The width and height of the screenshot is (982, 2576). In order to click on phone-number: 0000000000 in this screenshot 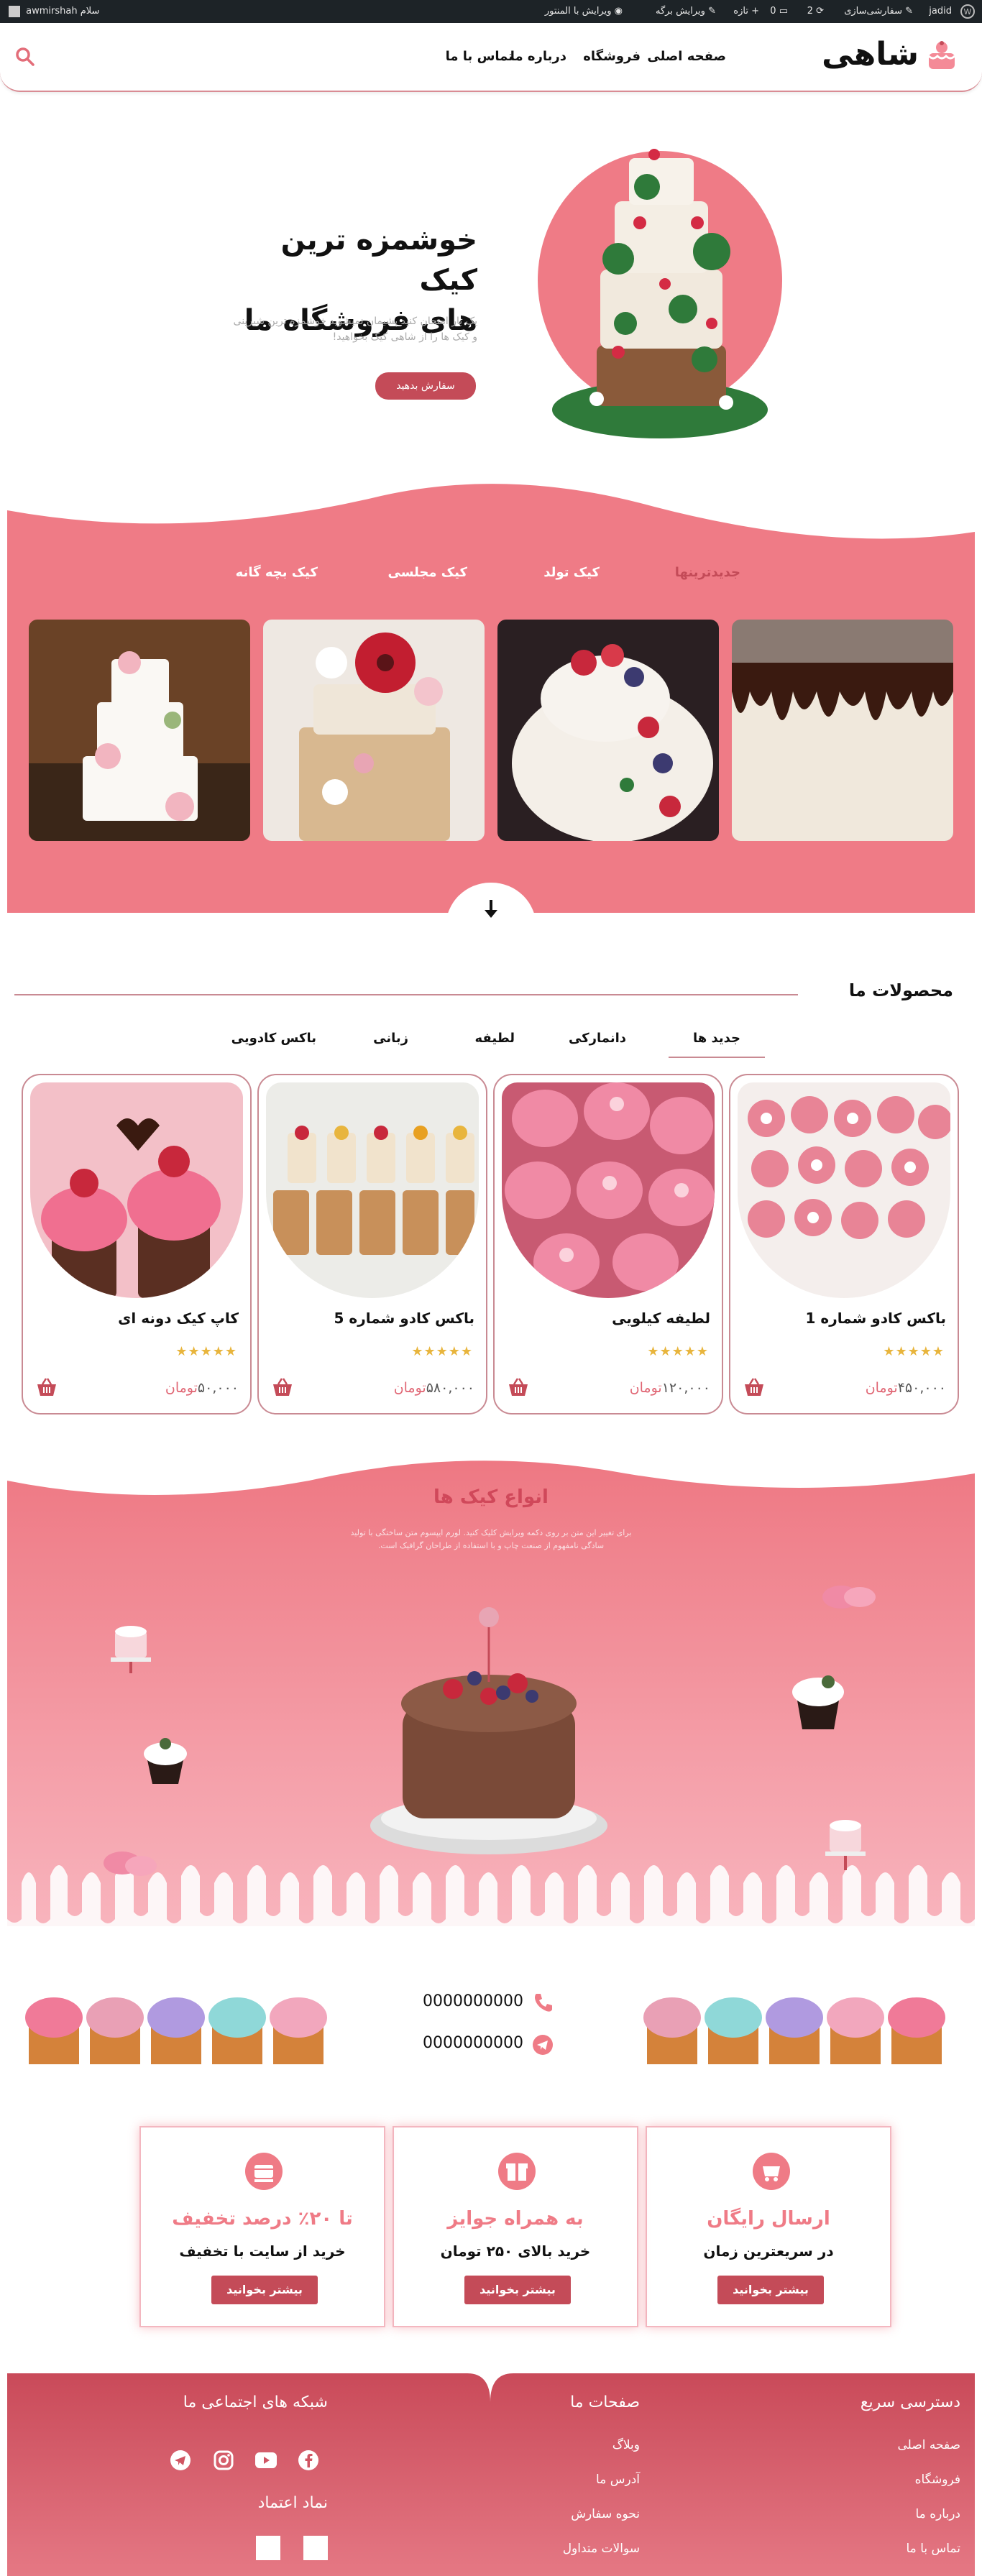, I will do `click(473, 2001)`.